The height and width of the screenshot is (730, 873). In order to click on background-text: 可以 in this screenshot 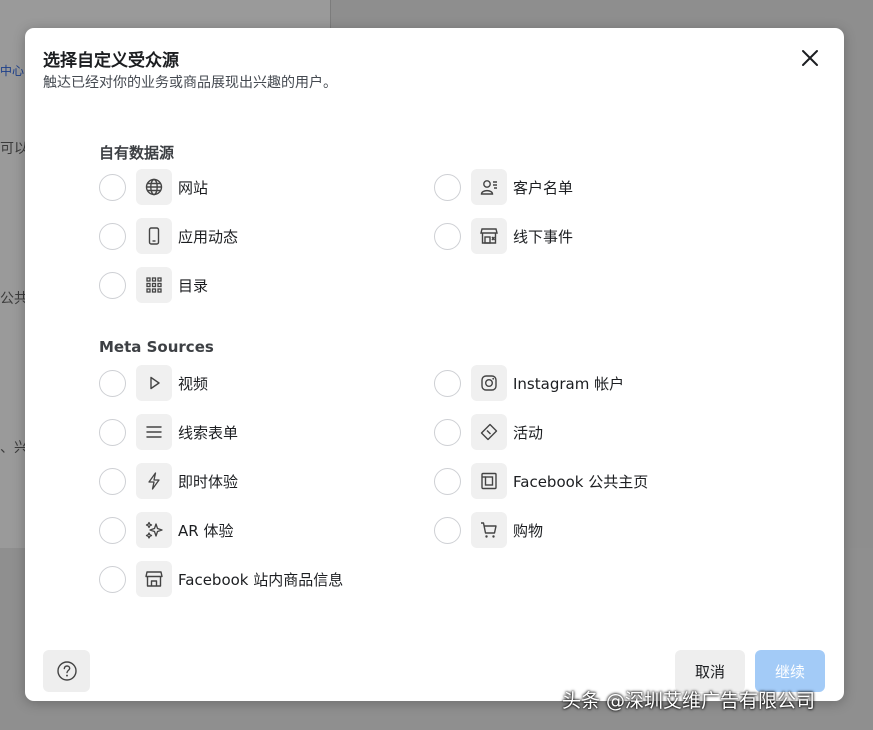, I will do `click(14, 149)`.